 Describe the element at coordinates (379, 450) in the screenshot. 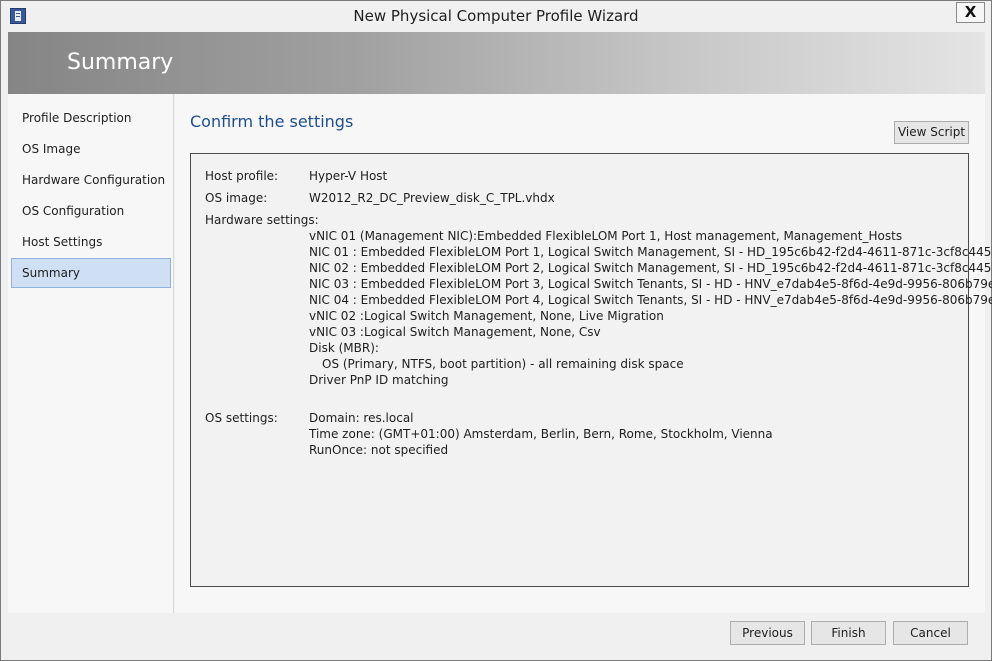

I see `os-setting-line: RunOnce: not specified` at that location.